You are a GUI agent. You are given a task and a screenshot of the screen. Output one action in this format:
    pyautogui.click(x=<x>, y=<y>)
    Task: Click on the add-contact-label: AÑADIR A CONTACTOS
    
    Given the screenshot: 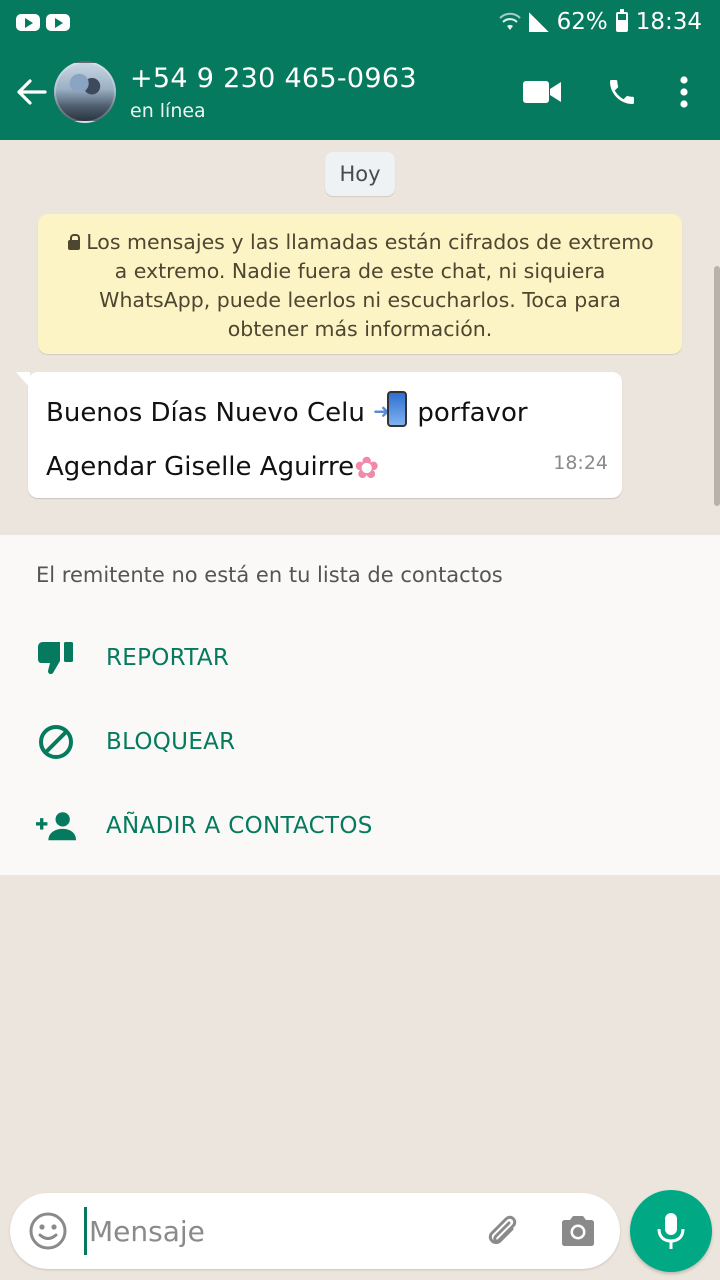 What is the action you would take?
    pyautogui.click(x=239, y=826)
    